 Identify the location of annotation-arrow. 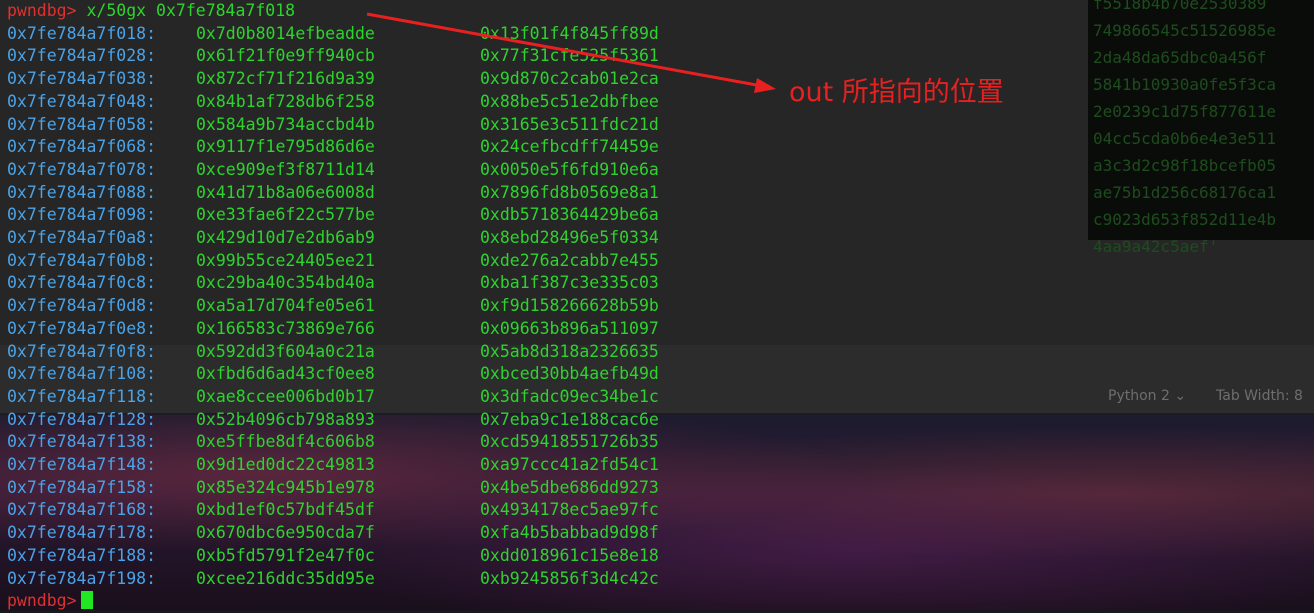
(571, 52).